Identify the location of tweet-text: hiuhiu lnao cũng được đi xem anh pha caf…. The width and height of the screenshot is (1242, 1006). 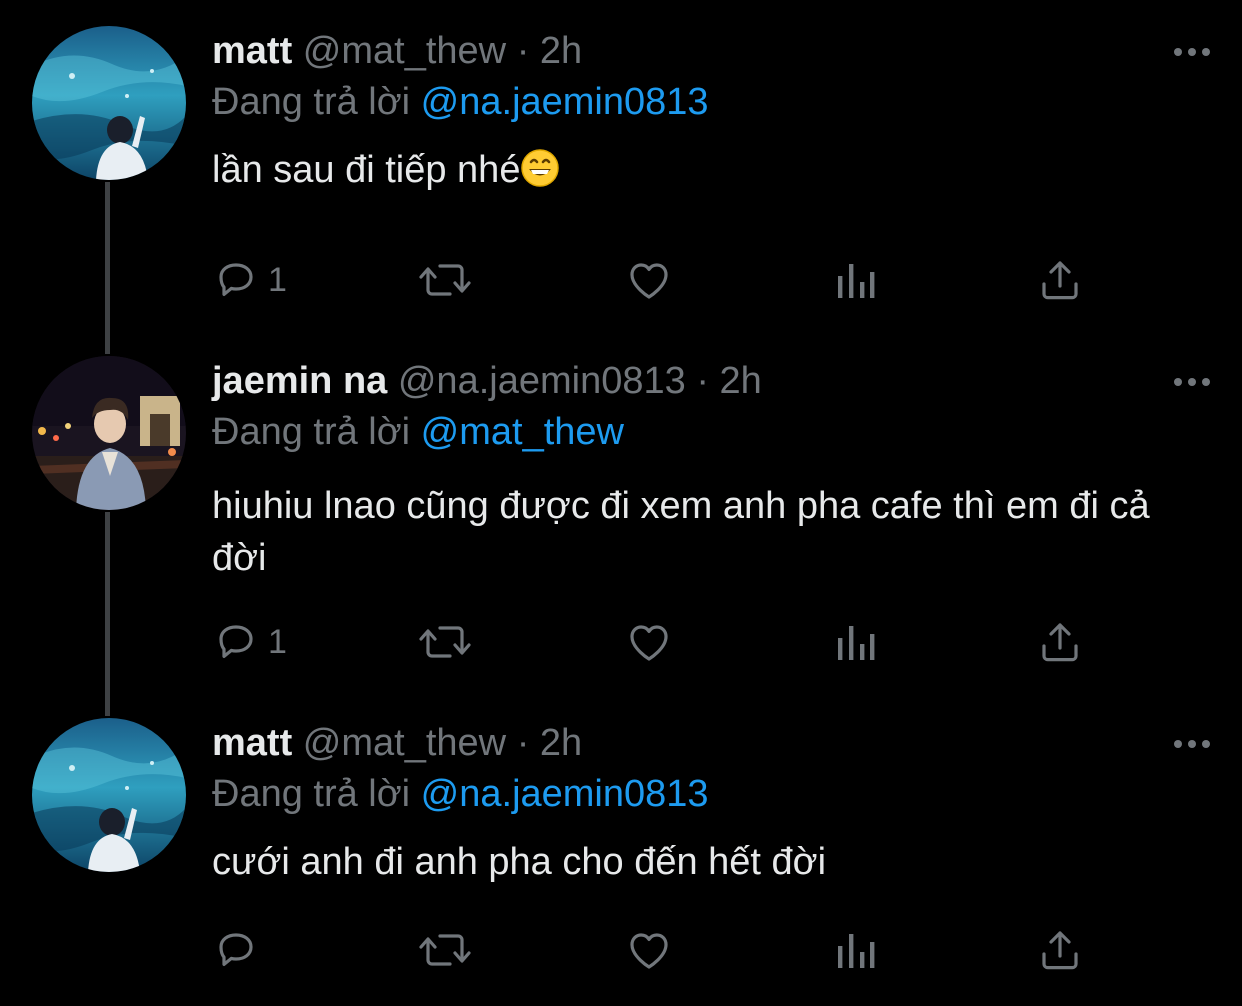
(681, 532).